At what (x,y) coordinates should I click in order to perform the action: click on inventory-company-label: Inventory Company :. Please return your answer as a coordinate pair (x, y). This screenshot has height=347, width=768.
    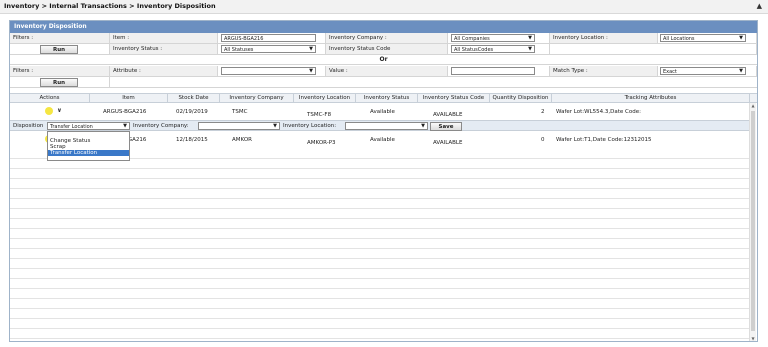
    Looking at the image, I should click on (387, 38).